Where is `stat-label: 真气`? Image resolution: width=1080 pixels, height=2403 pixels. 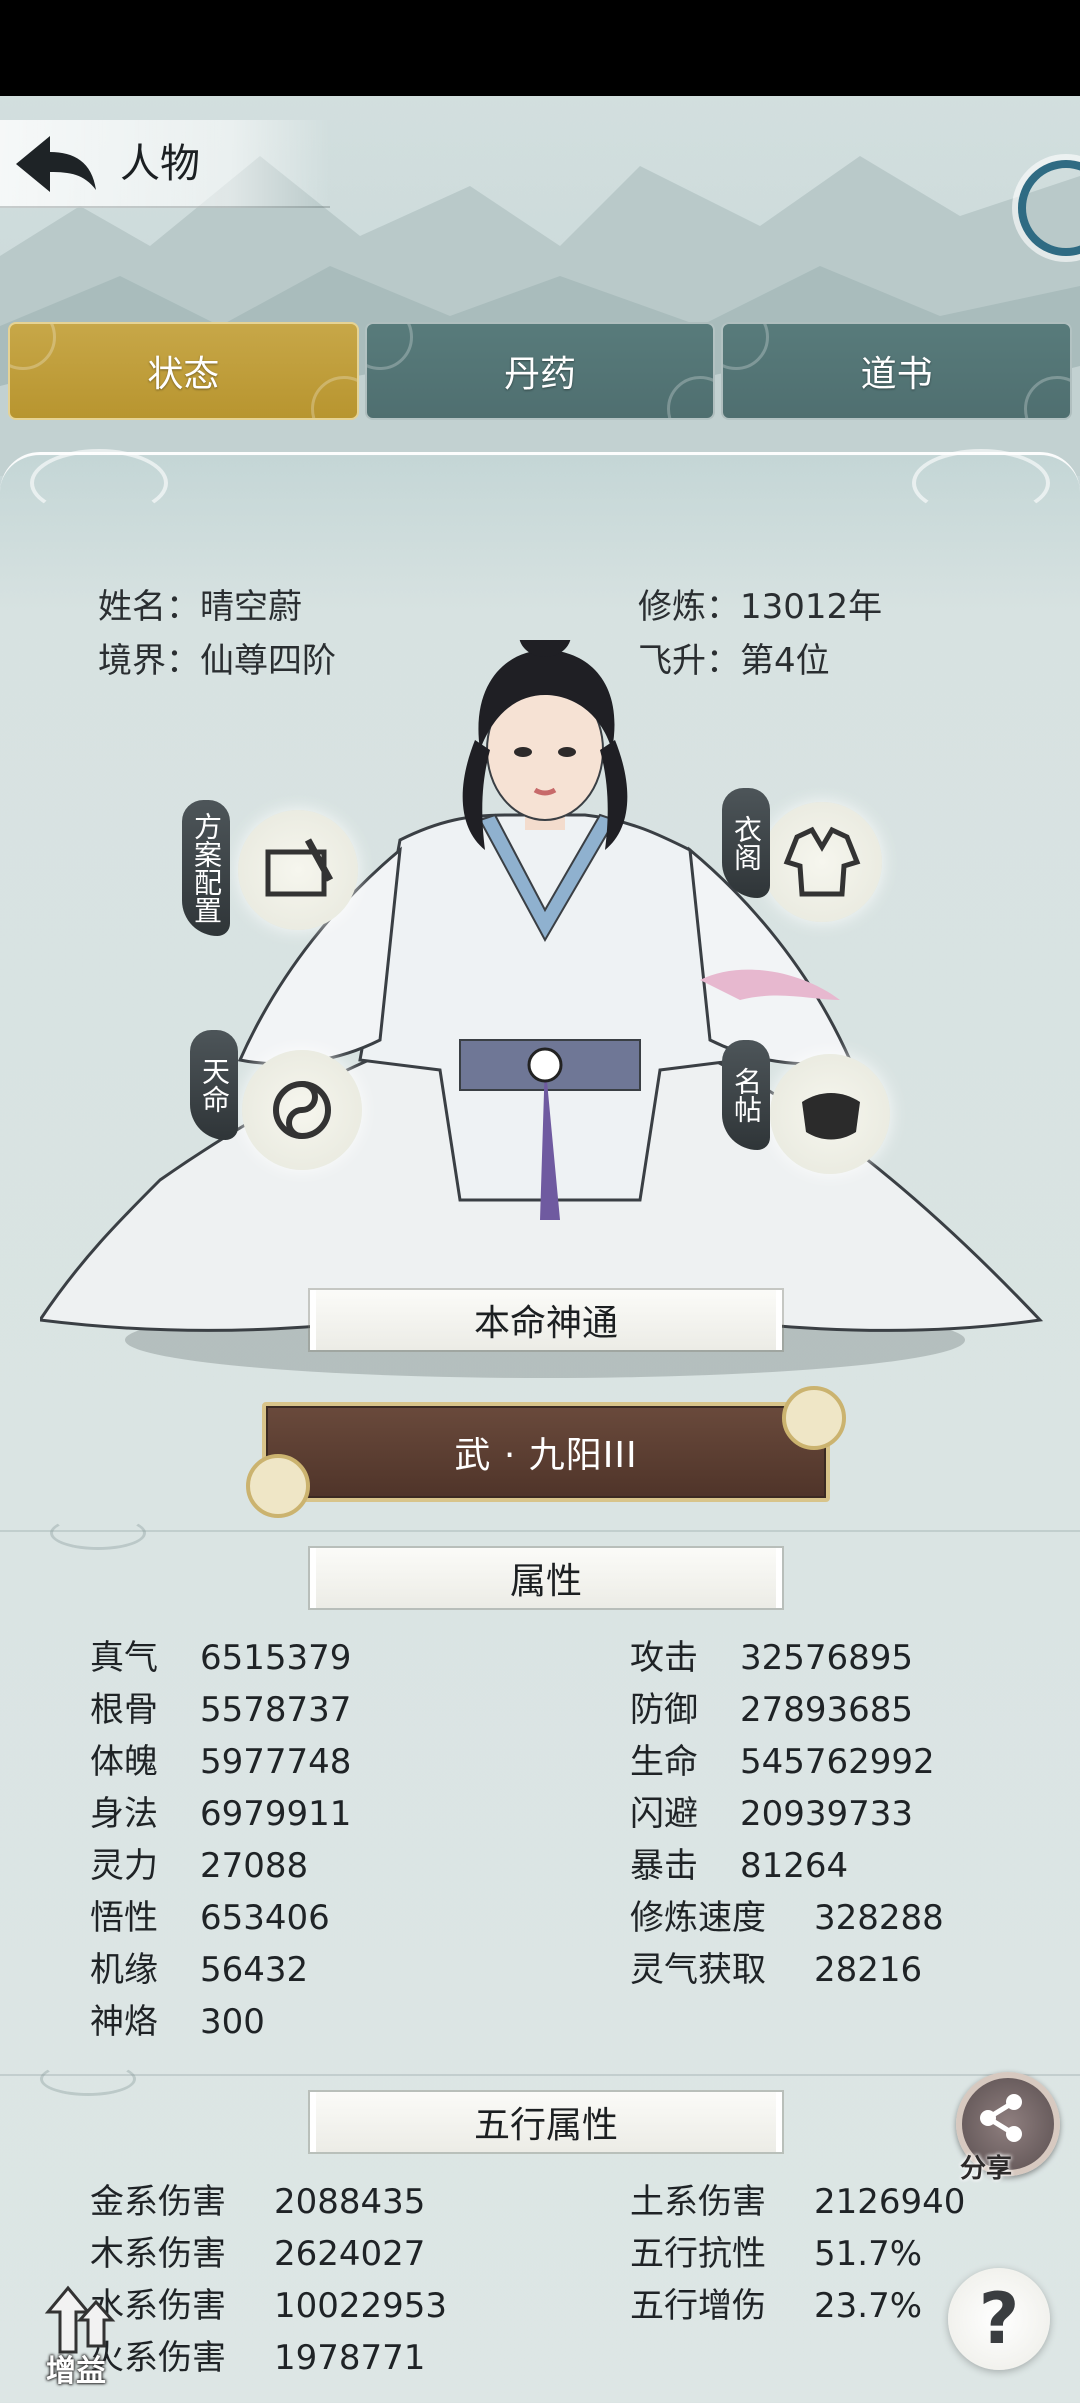
stat-label: 真气 is located at coordinates (124, 1658).